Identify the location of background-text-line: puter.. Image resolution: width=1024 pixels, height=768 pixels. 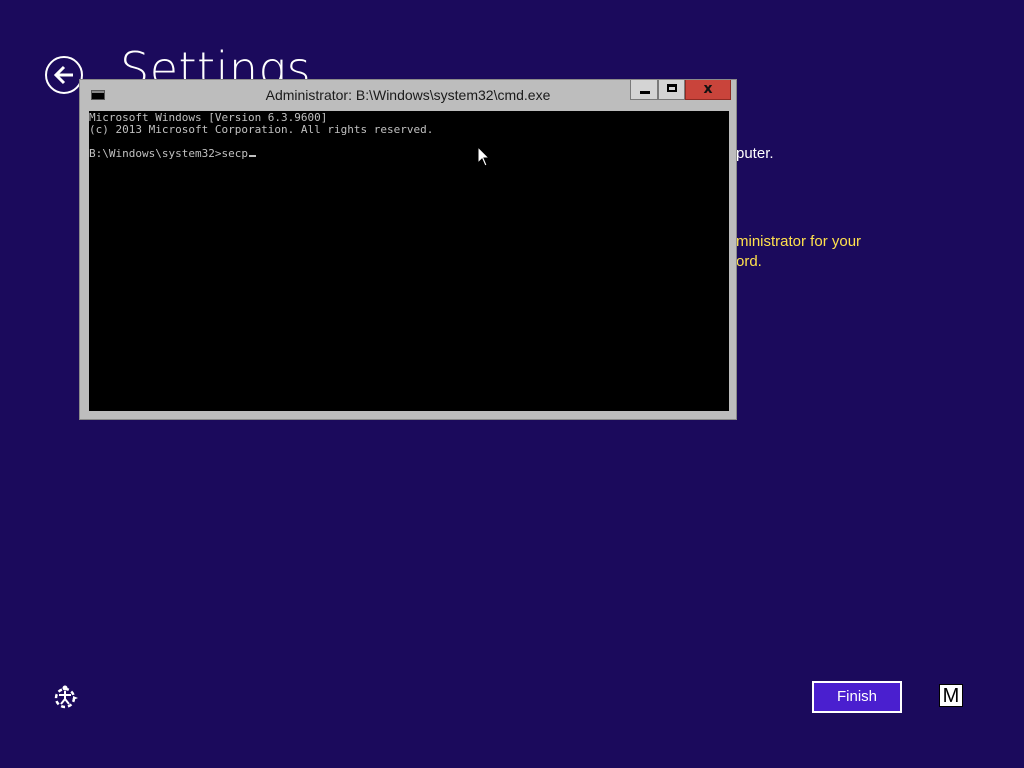
(755, 153).